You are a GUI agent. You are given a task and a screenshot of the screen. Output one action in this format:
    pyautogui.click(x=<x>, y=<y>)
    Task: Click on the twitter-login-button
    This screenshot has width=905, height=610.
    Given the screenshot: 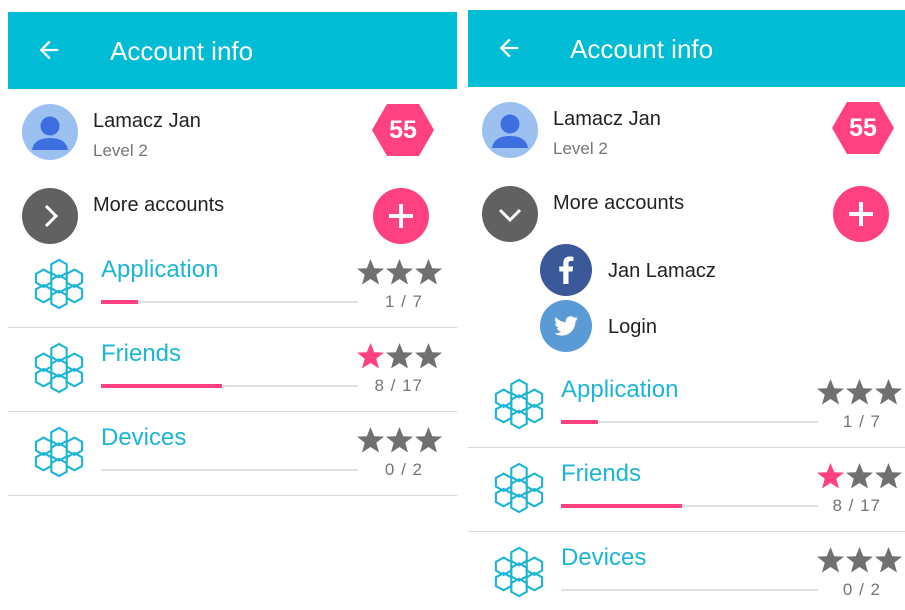 What is the action you would take?
    pyautogui.click(x=566, y=326)
    